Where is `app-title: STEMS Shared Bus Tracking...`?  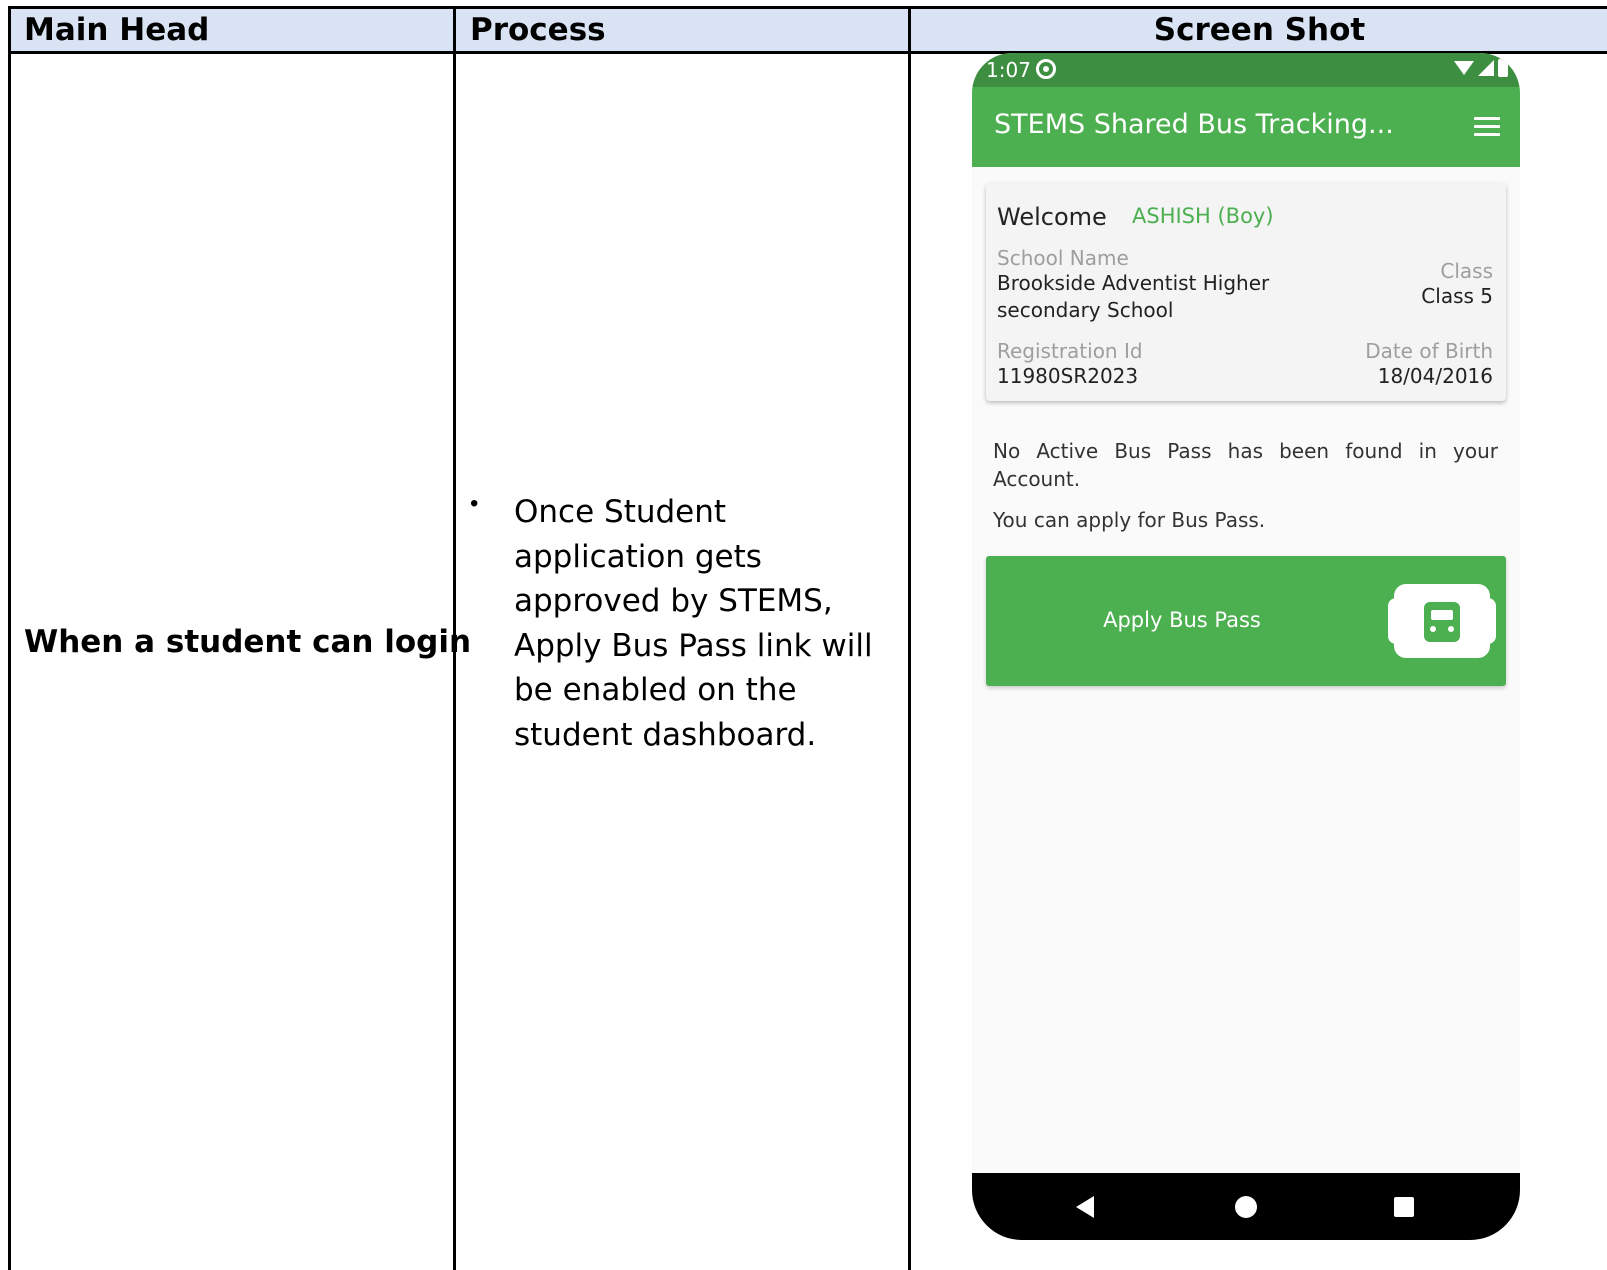
app-title: STEMS Shared Bus Tracking... is located at coordinates (1194, 124).